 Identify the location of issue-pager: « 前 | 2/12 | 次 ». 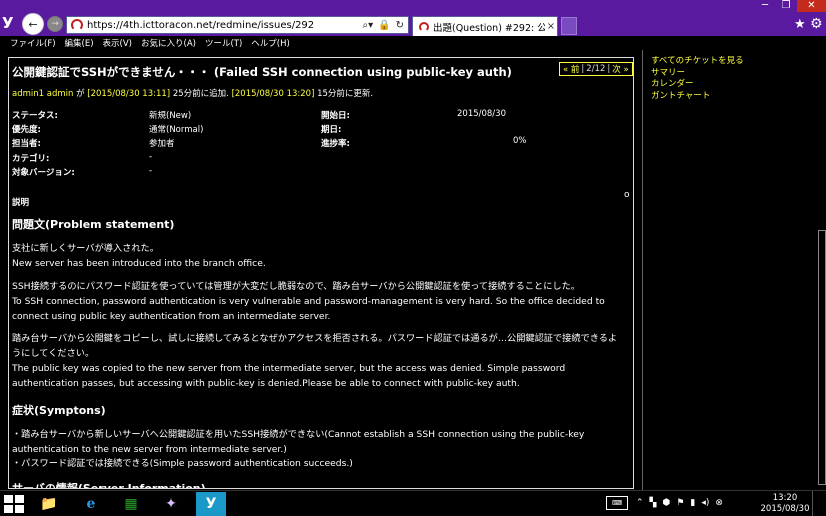
(596, 69).